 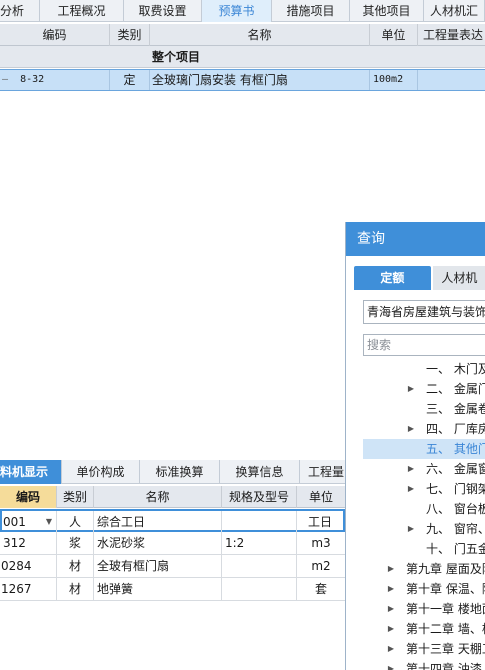 What do you see at coordinates (321, 566) in the screenshot?
I see `detail-unit: m2` at bounding box center [321, 566].